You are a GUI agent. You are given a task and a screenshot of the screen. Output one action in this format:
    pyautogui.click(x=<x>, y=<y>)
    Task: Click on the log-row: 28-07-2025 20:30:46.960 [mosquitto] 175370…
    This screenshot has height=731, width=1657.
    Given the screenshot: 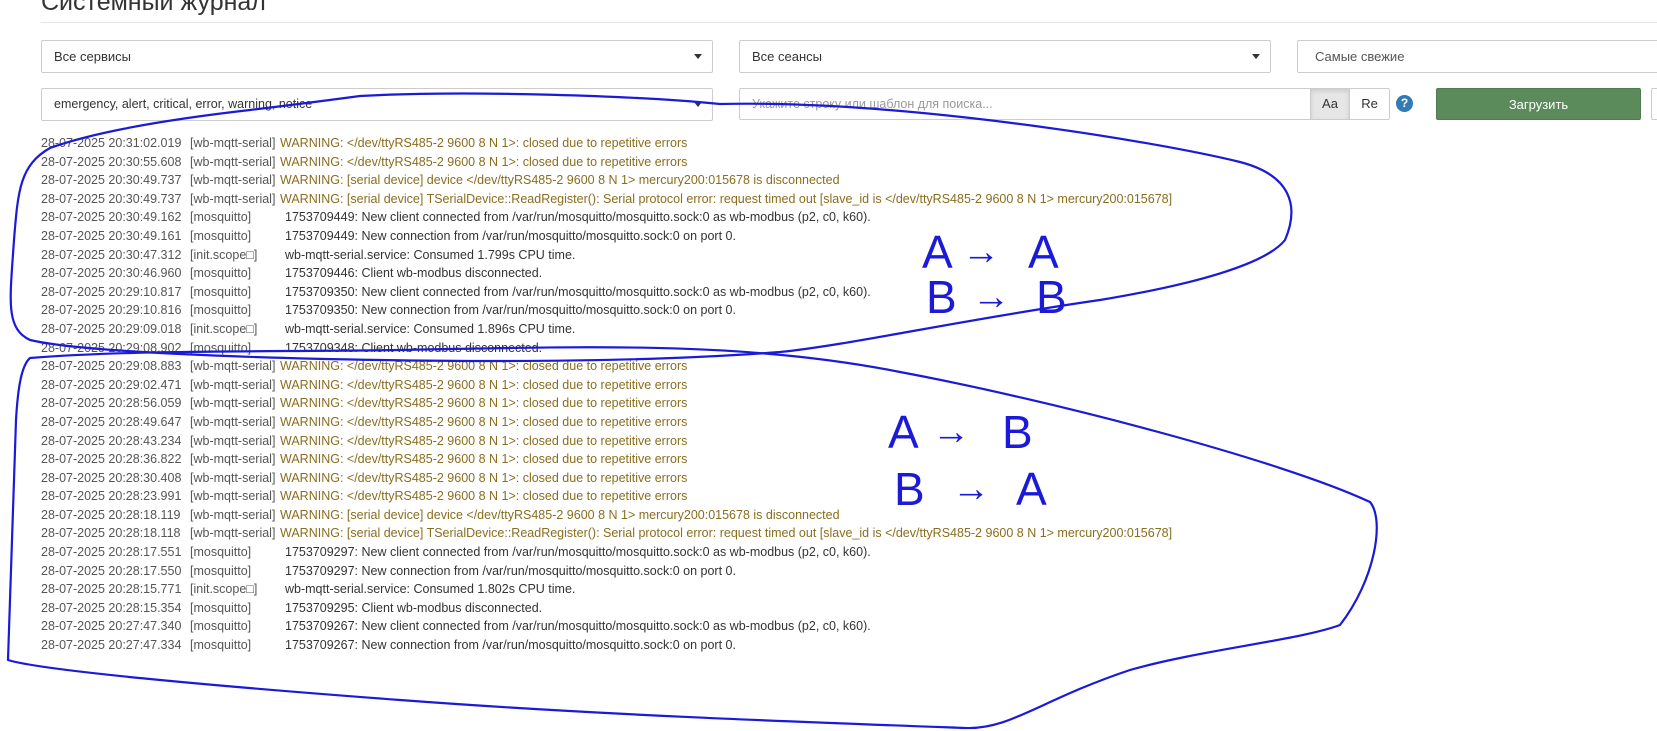 What is the action you would take?
    pyautogui.click(x=691, y=273)
    